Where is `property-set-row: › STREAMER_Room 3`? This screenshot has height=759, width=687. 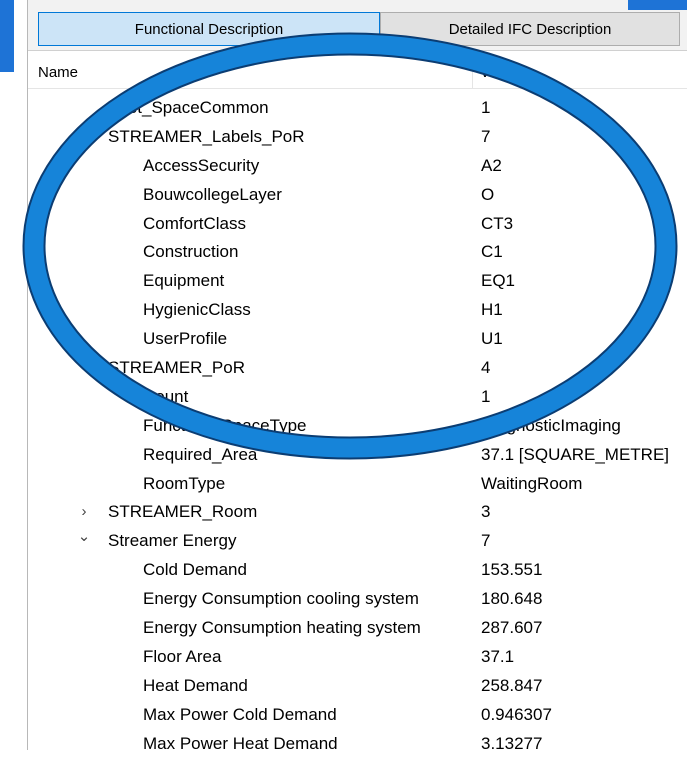
property-set-row: › STREAMER_Room 3 is located at coordinates (357, 512).